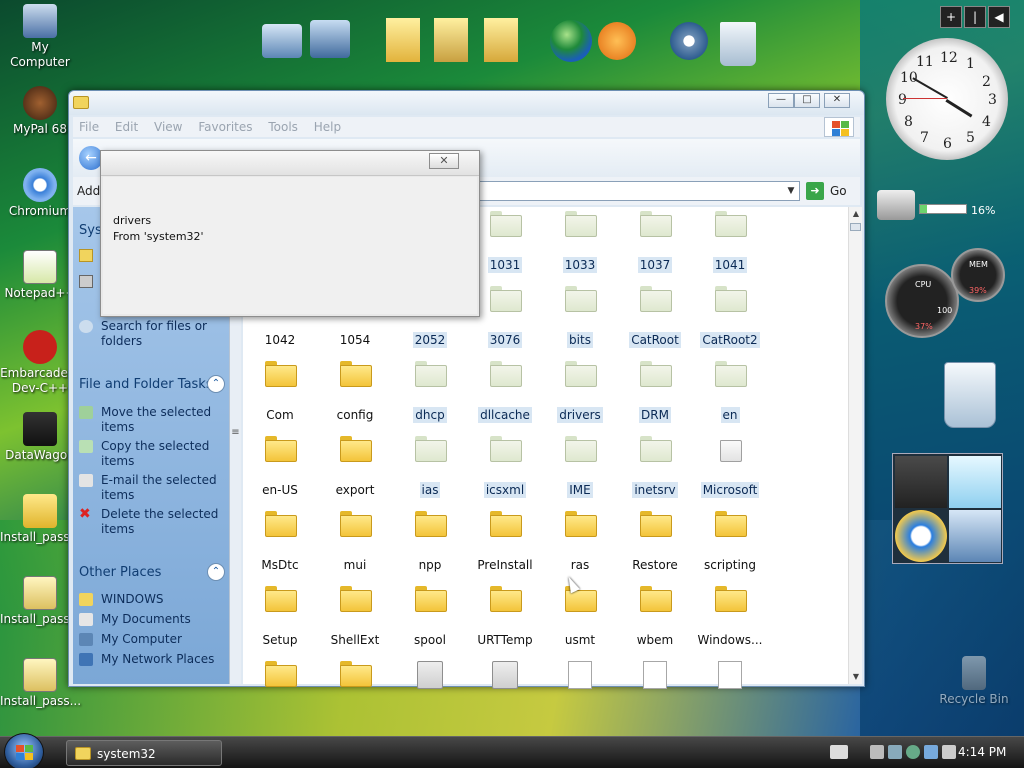 Image resolution: width=1024 pixels, height=768 pixels. Describe the element at coordinates (505, 617) in the screenshot. I see `file-item: URTTemp` at that location.